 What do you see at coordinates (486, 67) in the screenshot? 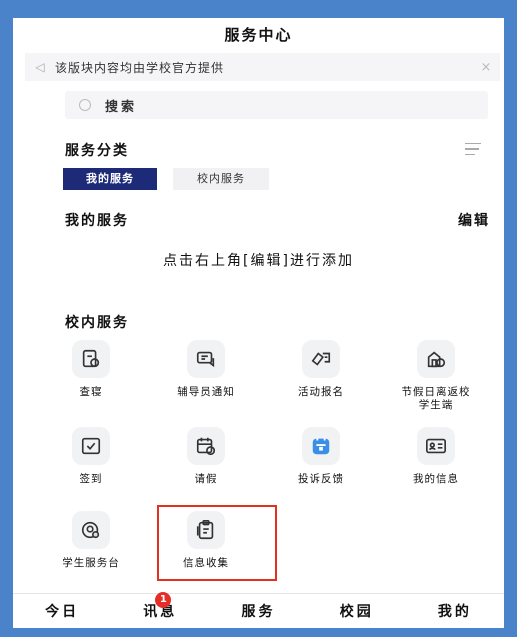
I see `close-icon: ×` at bounding box center [486, 67].